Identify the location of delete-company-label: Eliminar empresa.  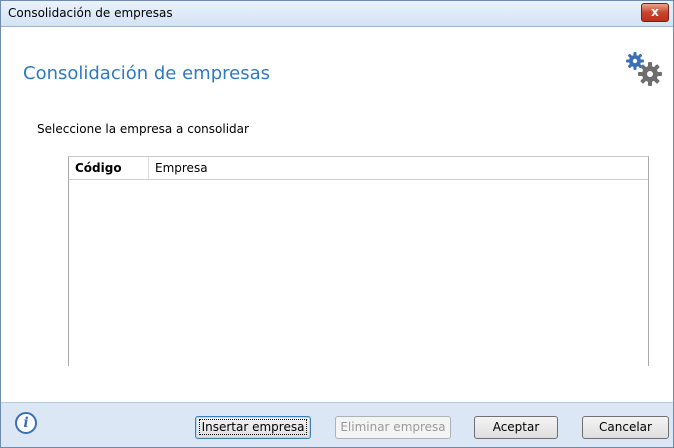
(393, 427).